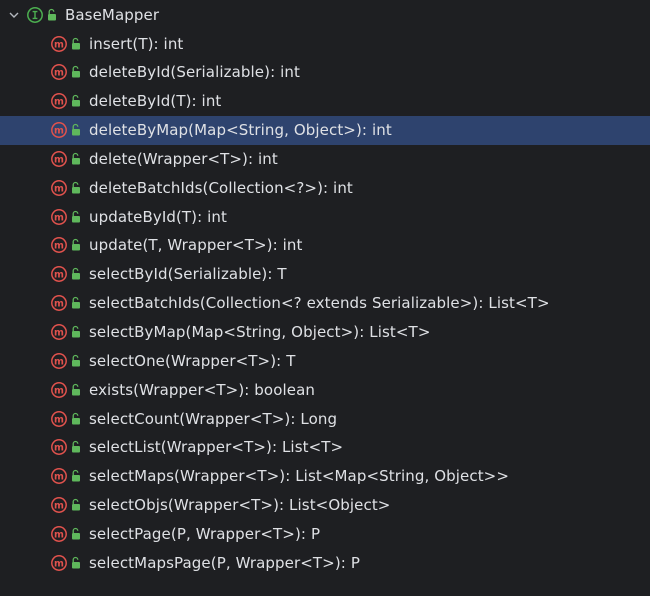 Image resolution: width=650 pixels, height=596 pixels. I want to click on method-signature-label: update(T, Wrapper<T>): int, so click(196, 245).